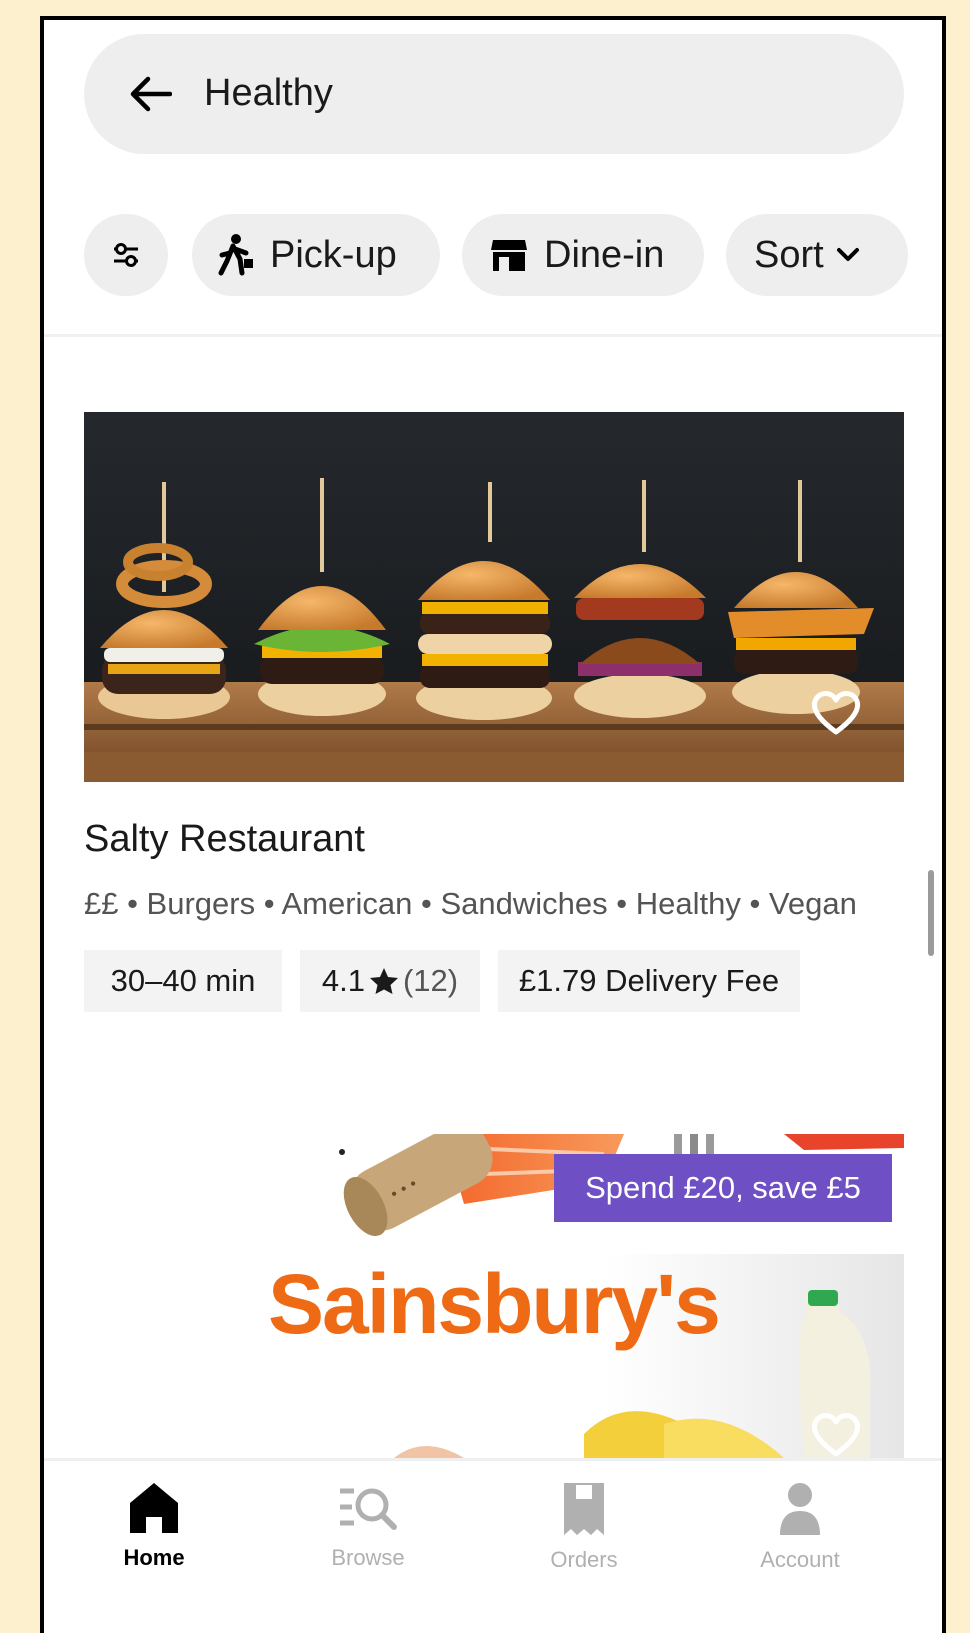  Describe the element at coordinates (847, 254) in the screenshot. I see `chevron-down-icon` at that location.